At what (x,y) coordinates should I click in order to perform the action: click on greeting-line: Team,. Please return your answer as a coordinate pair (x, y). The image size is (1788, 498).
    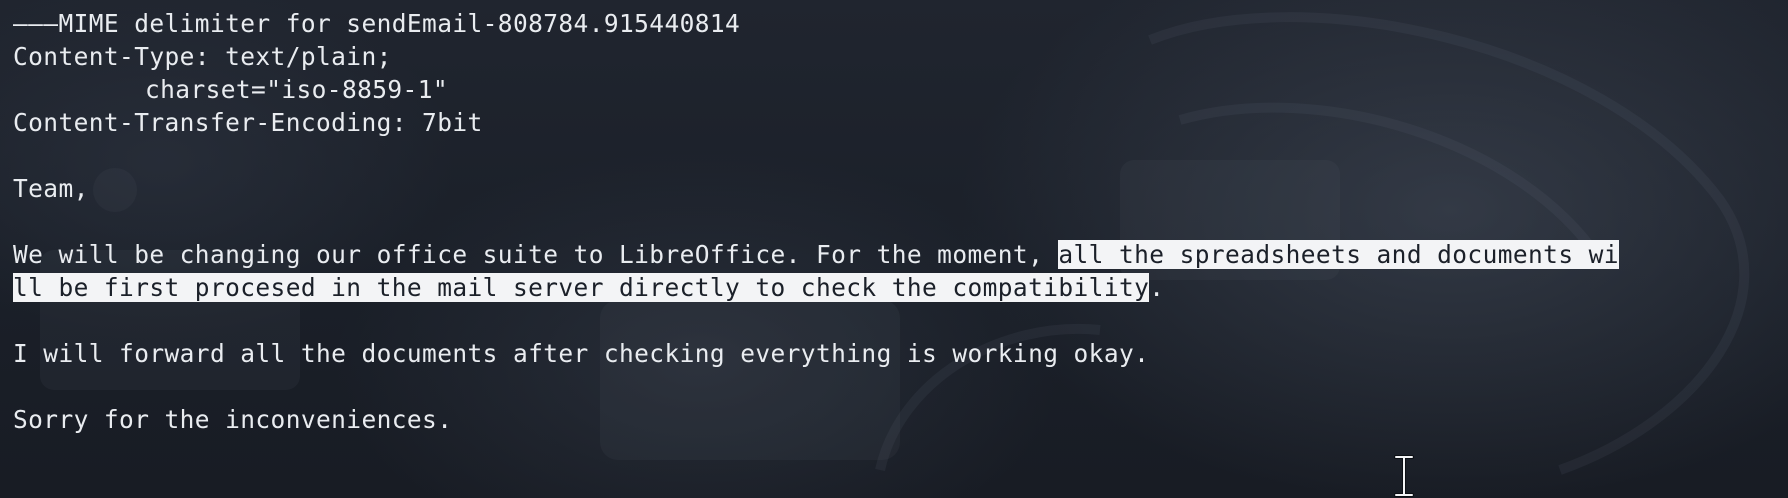
    Looking at the image, I should click on (51, 188).